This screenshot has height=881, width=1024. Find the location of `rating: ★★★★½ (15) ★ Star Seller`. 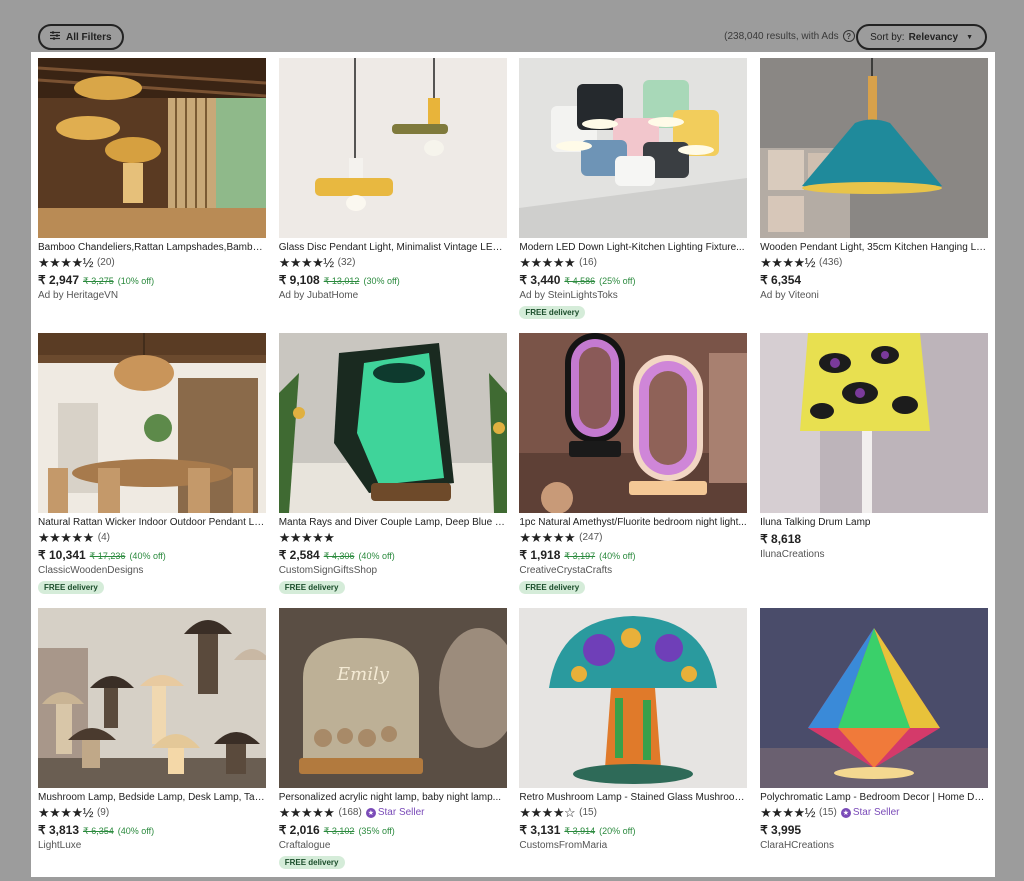

rating: ★★★★½ (15) ★ Star Seller is located at coordinates (874, 812).